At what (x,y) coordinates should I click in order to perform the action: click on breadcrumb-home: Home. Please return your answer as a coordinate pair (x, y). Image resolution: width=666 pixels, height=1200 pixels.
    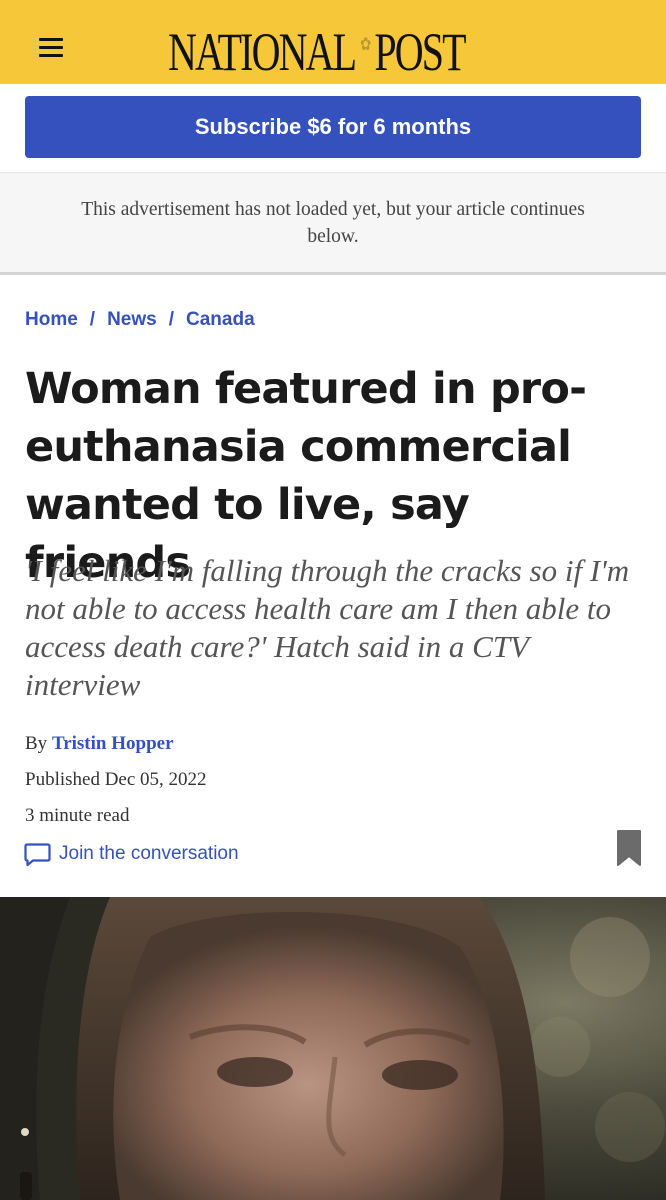
    Looking at the image, I should click on (51, 320).